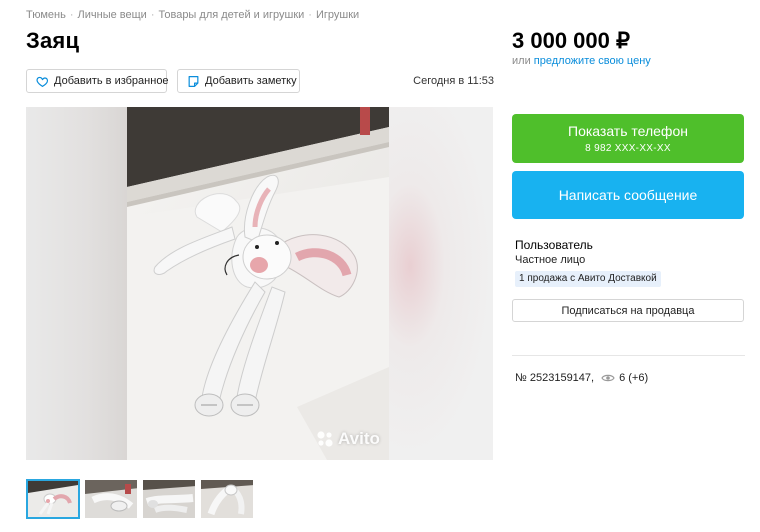 The width and height of the screenshot is (760, 532). Describe the element at coordinates (251, 81) in the screenshot. I see `add-note-label: Добавить заметку` at that location.